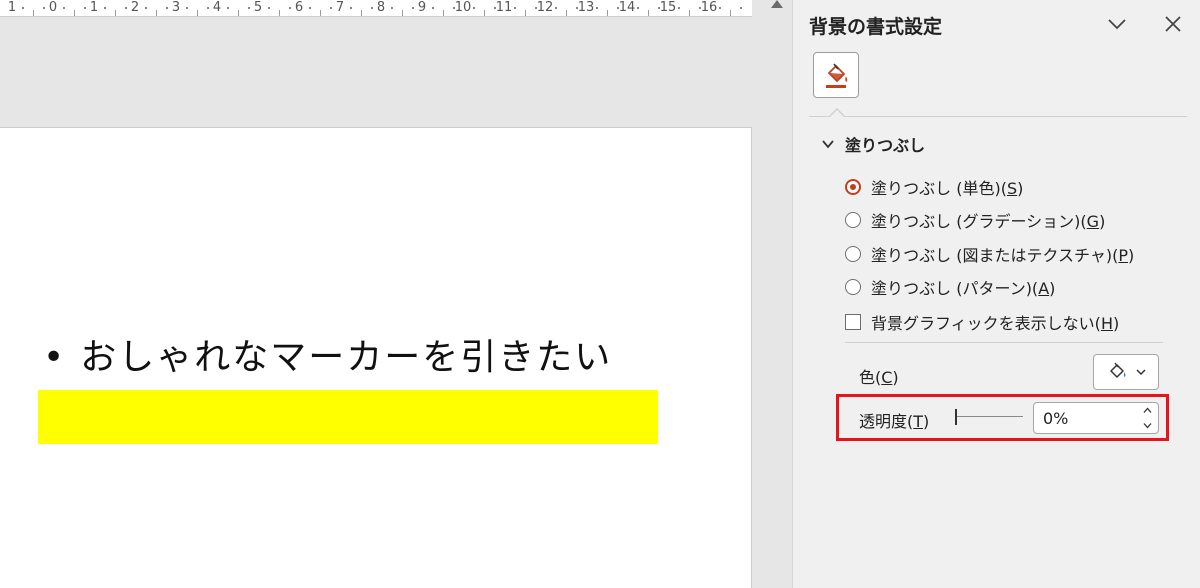  I want to click on ruler-number: 15, so click(668, 7).